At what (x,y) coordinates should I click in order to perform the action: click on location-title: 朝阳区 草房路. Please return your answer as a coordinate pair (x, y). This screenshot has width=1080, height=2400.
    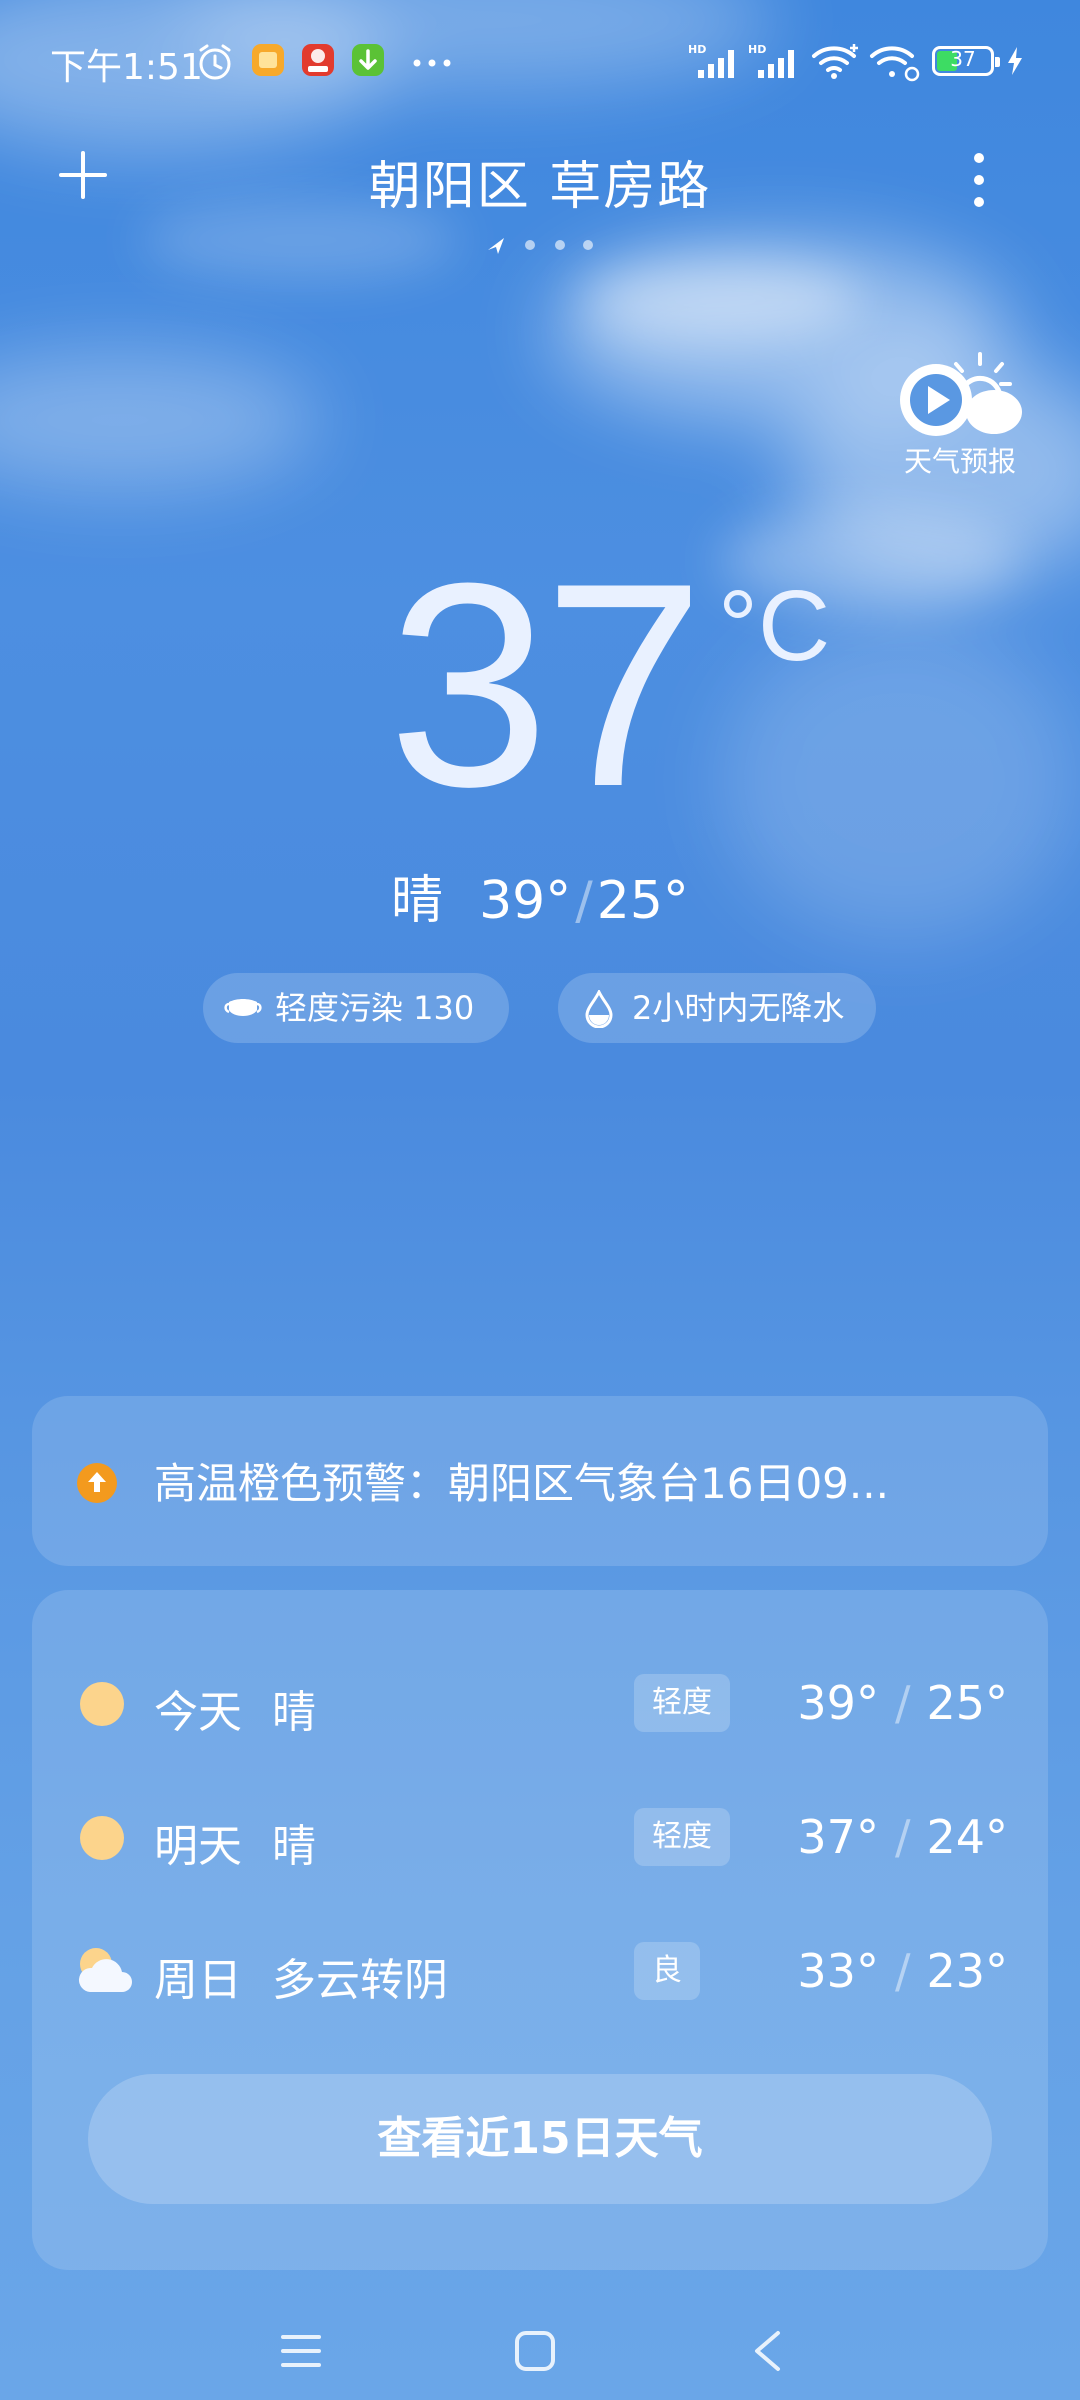
    Looking at the image, I should click on (540, 181).